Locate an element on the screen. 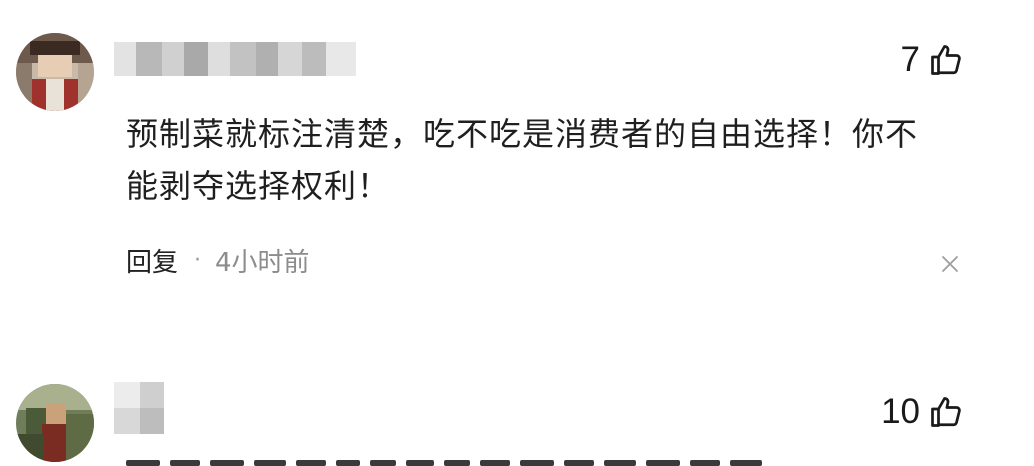  like-button: 7 is located at coordinates (932, 60).